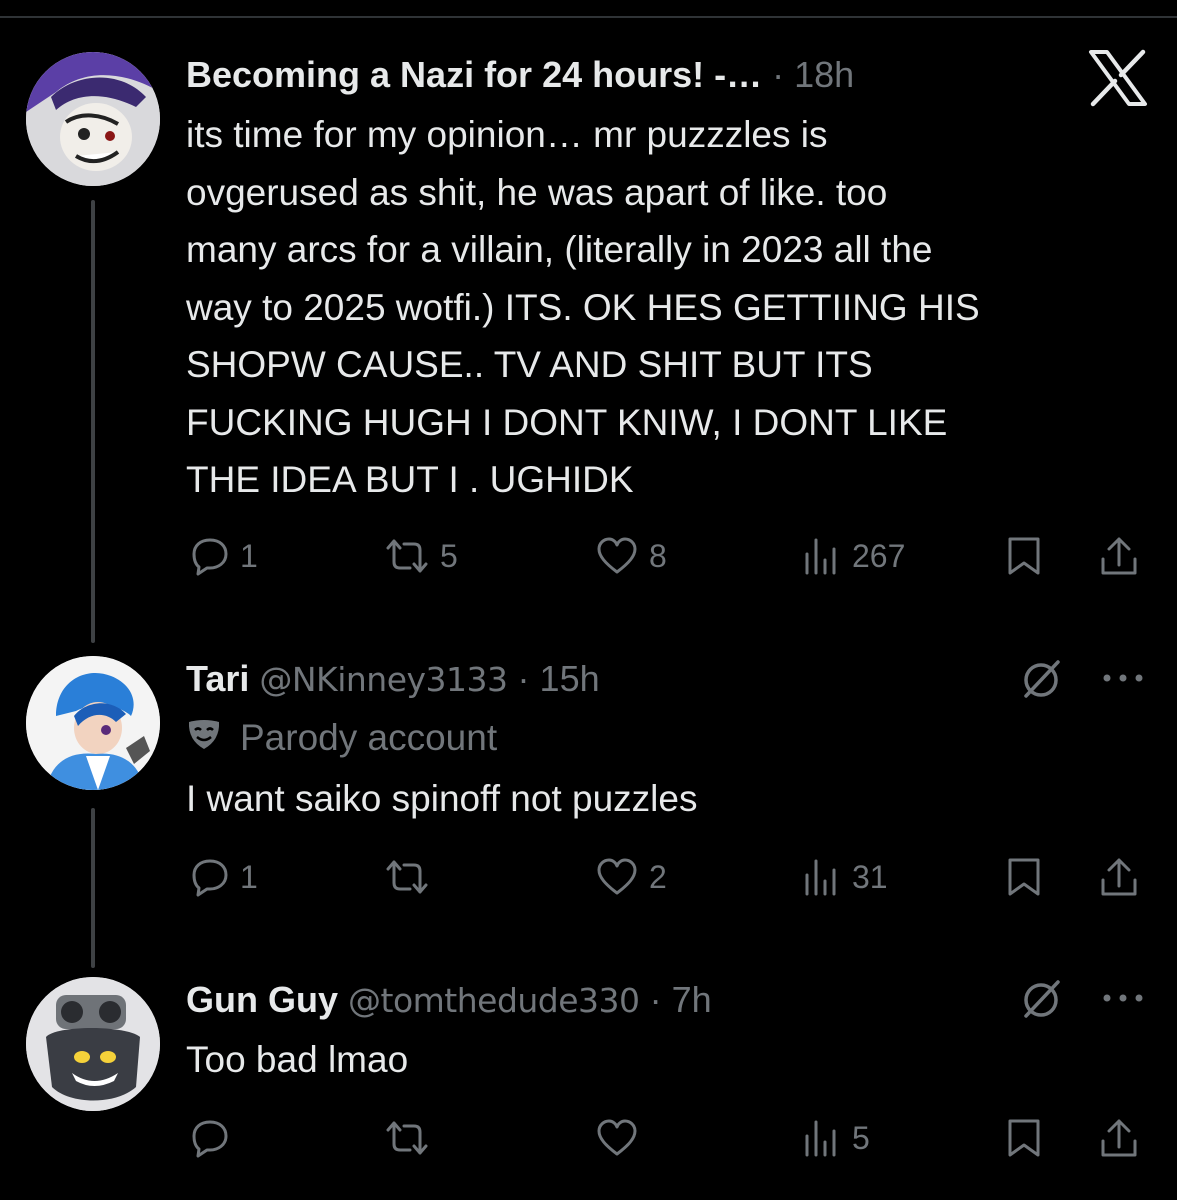  I want to click on parody-mask-icon, so click(204, 740).